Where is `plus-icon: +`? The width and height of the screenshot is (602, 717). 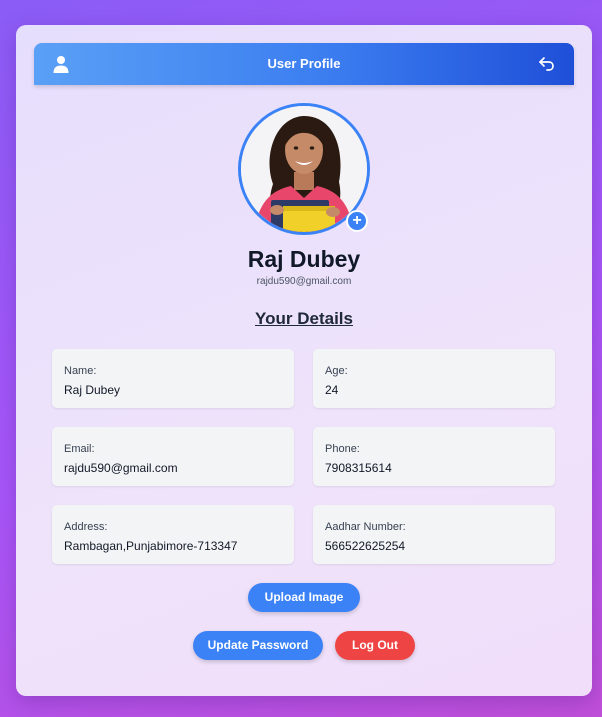
plus-icon: + is located at coordinates (357, 220).